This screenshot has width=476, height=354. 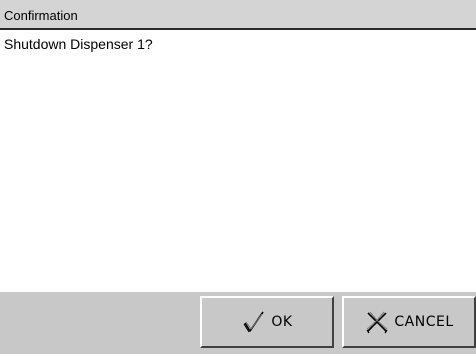 I want to click on confirmation-message: Shutdown Dispenser 1?, so click(x=78, y=44).